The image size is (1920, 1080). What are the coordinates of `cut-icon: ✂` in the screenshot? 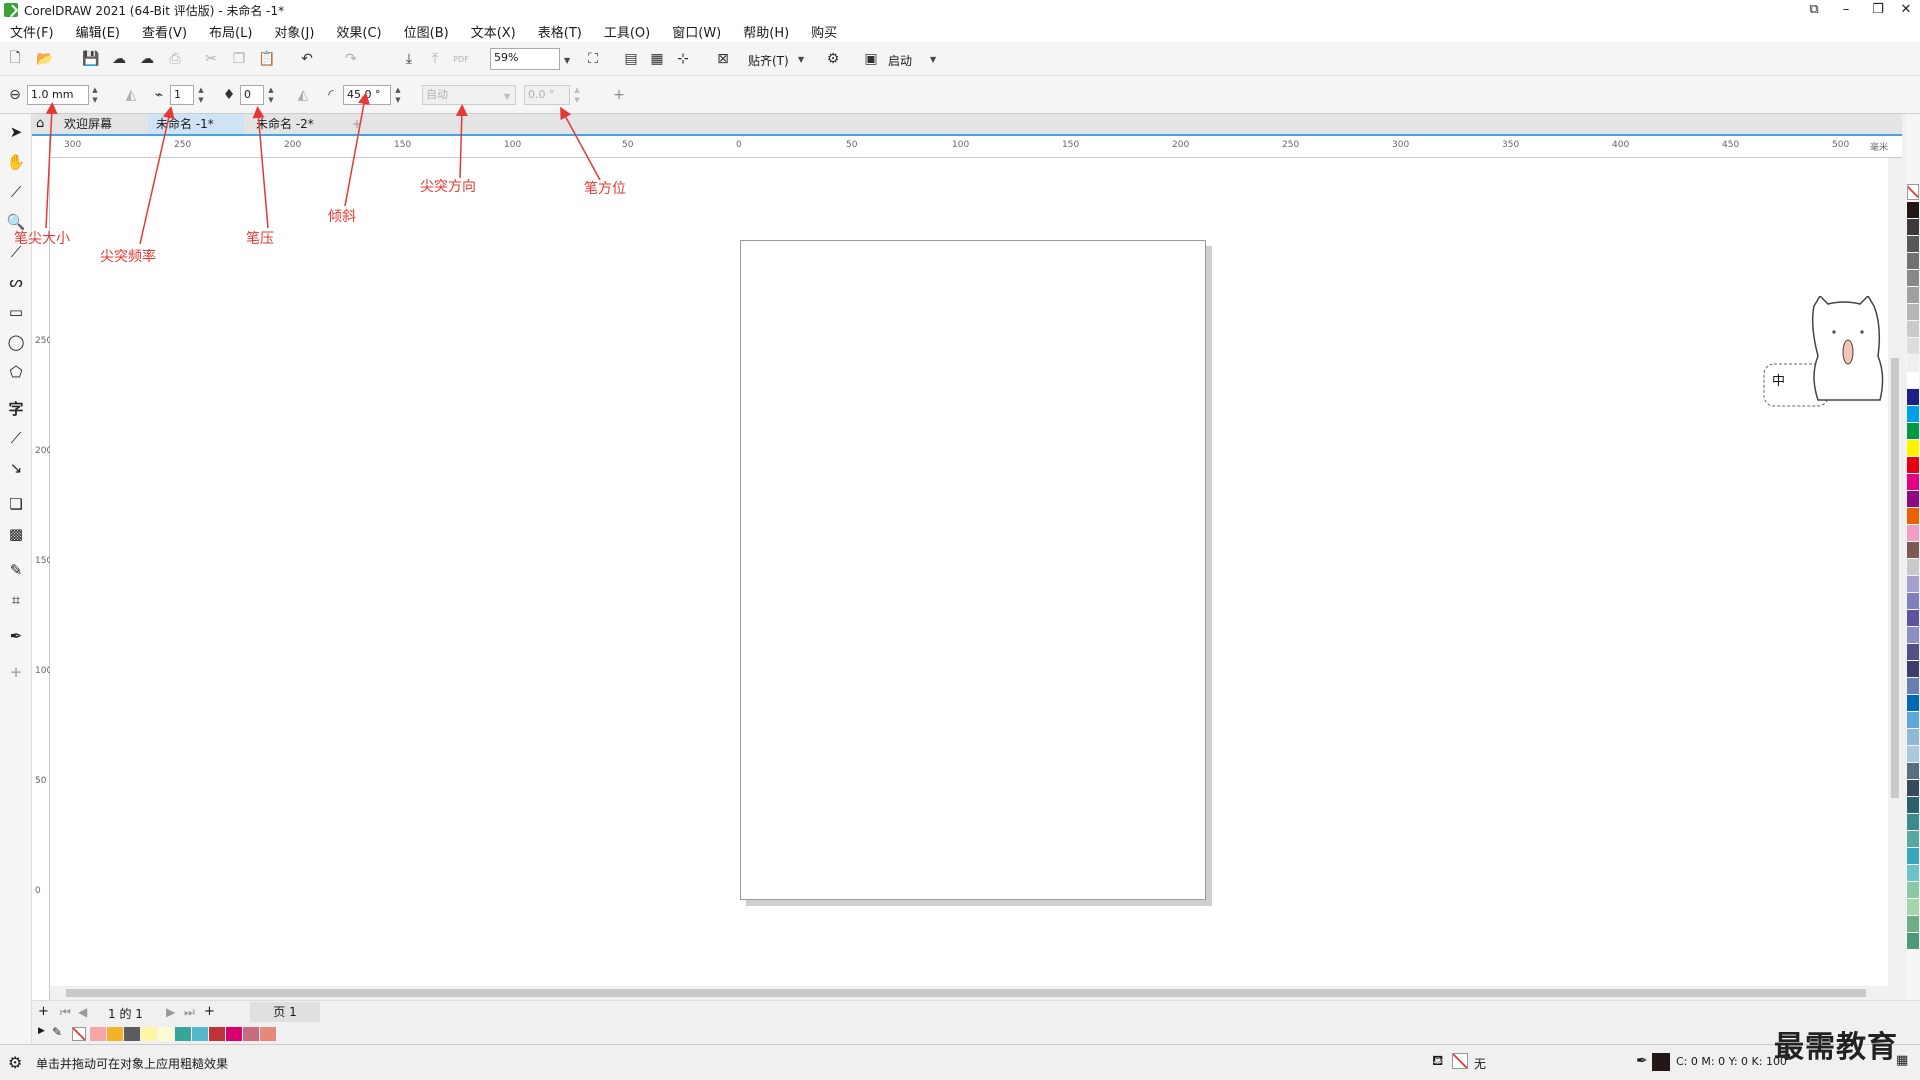 It's located at (211, 59).